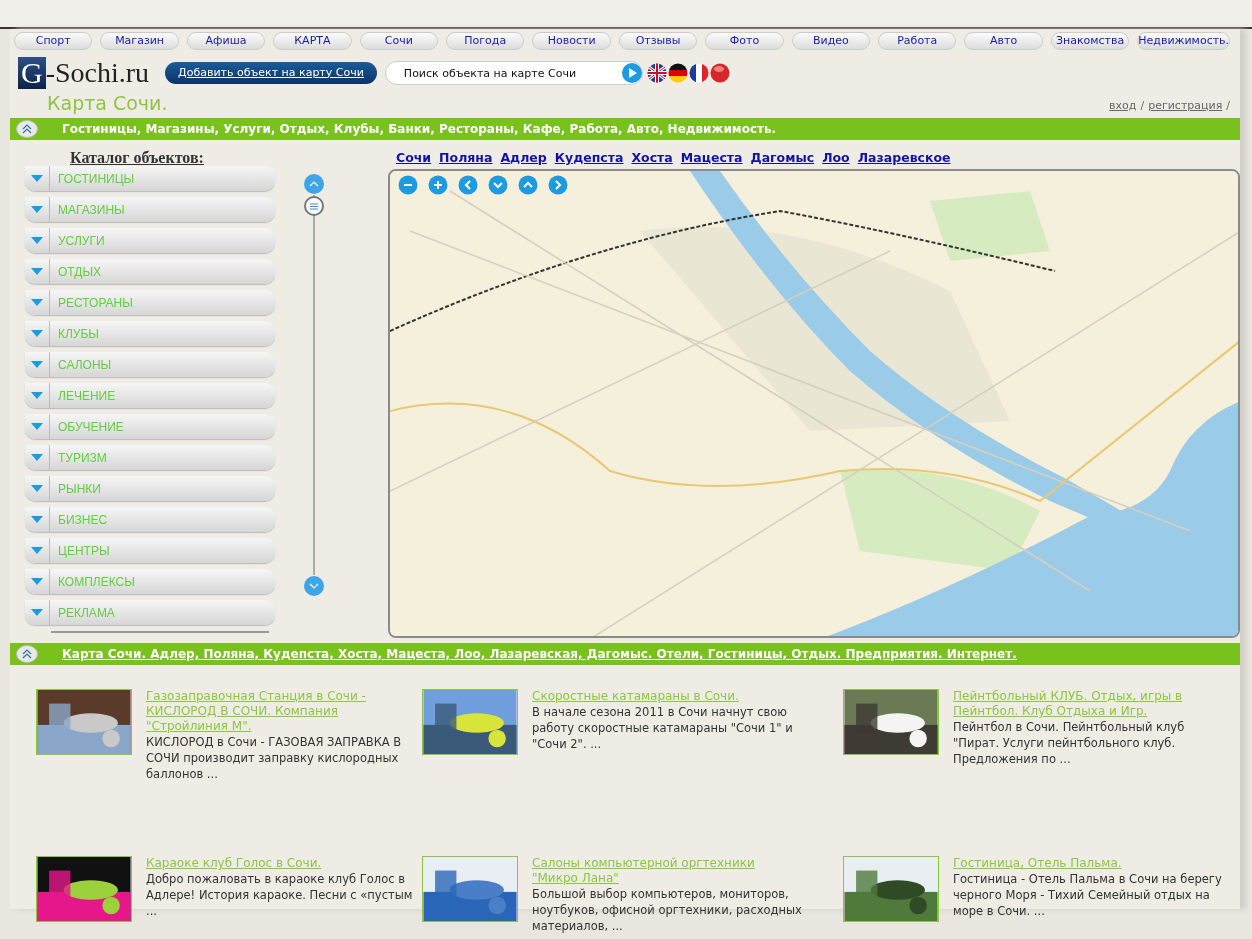 This screenshot has width=1252, height=939. Describe the element at coordinates (782, 157) in the screenshot. I see `city-link: Дагомыс` at that location.